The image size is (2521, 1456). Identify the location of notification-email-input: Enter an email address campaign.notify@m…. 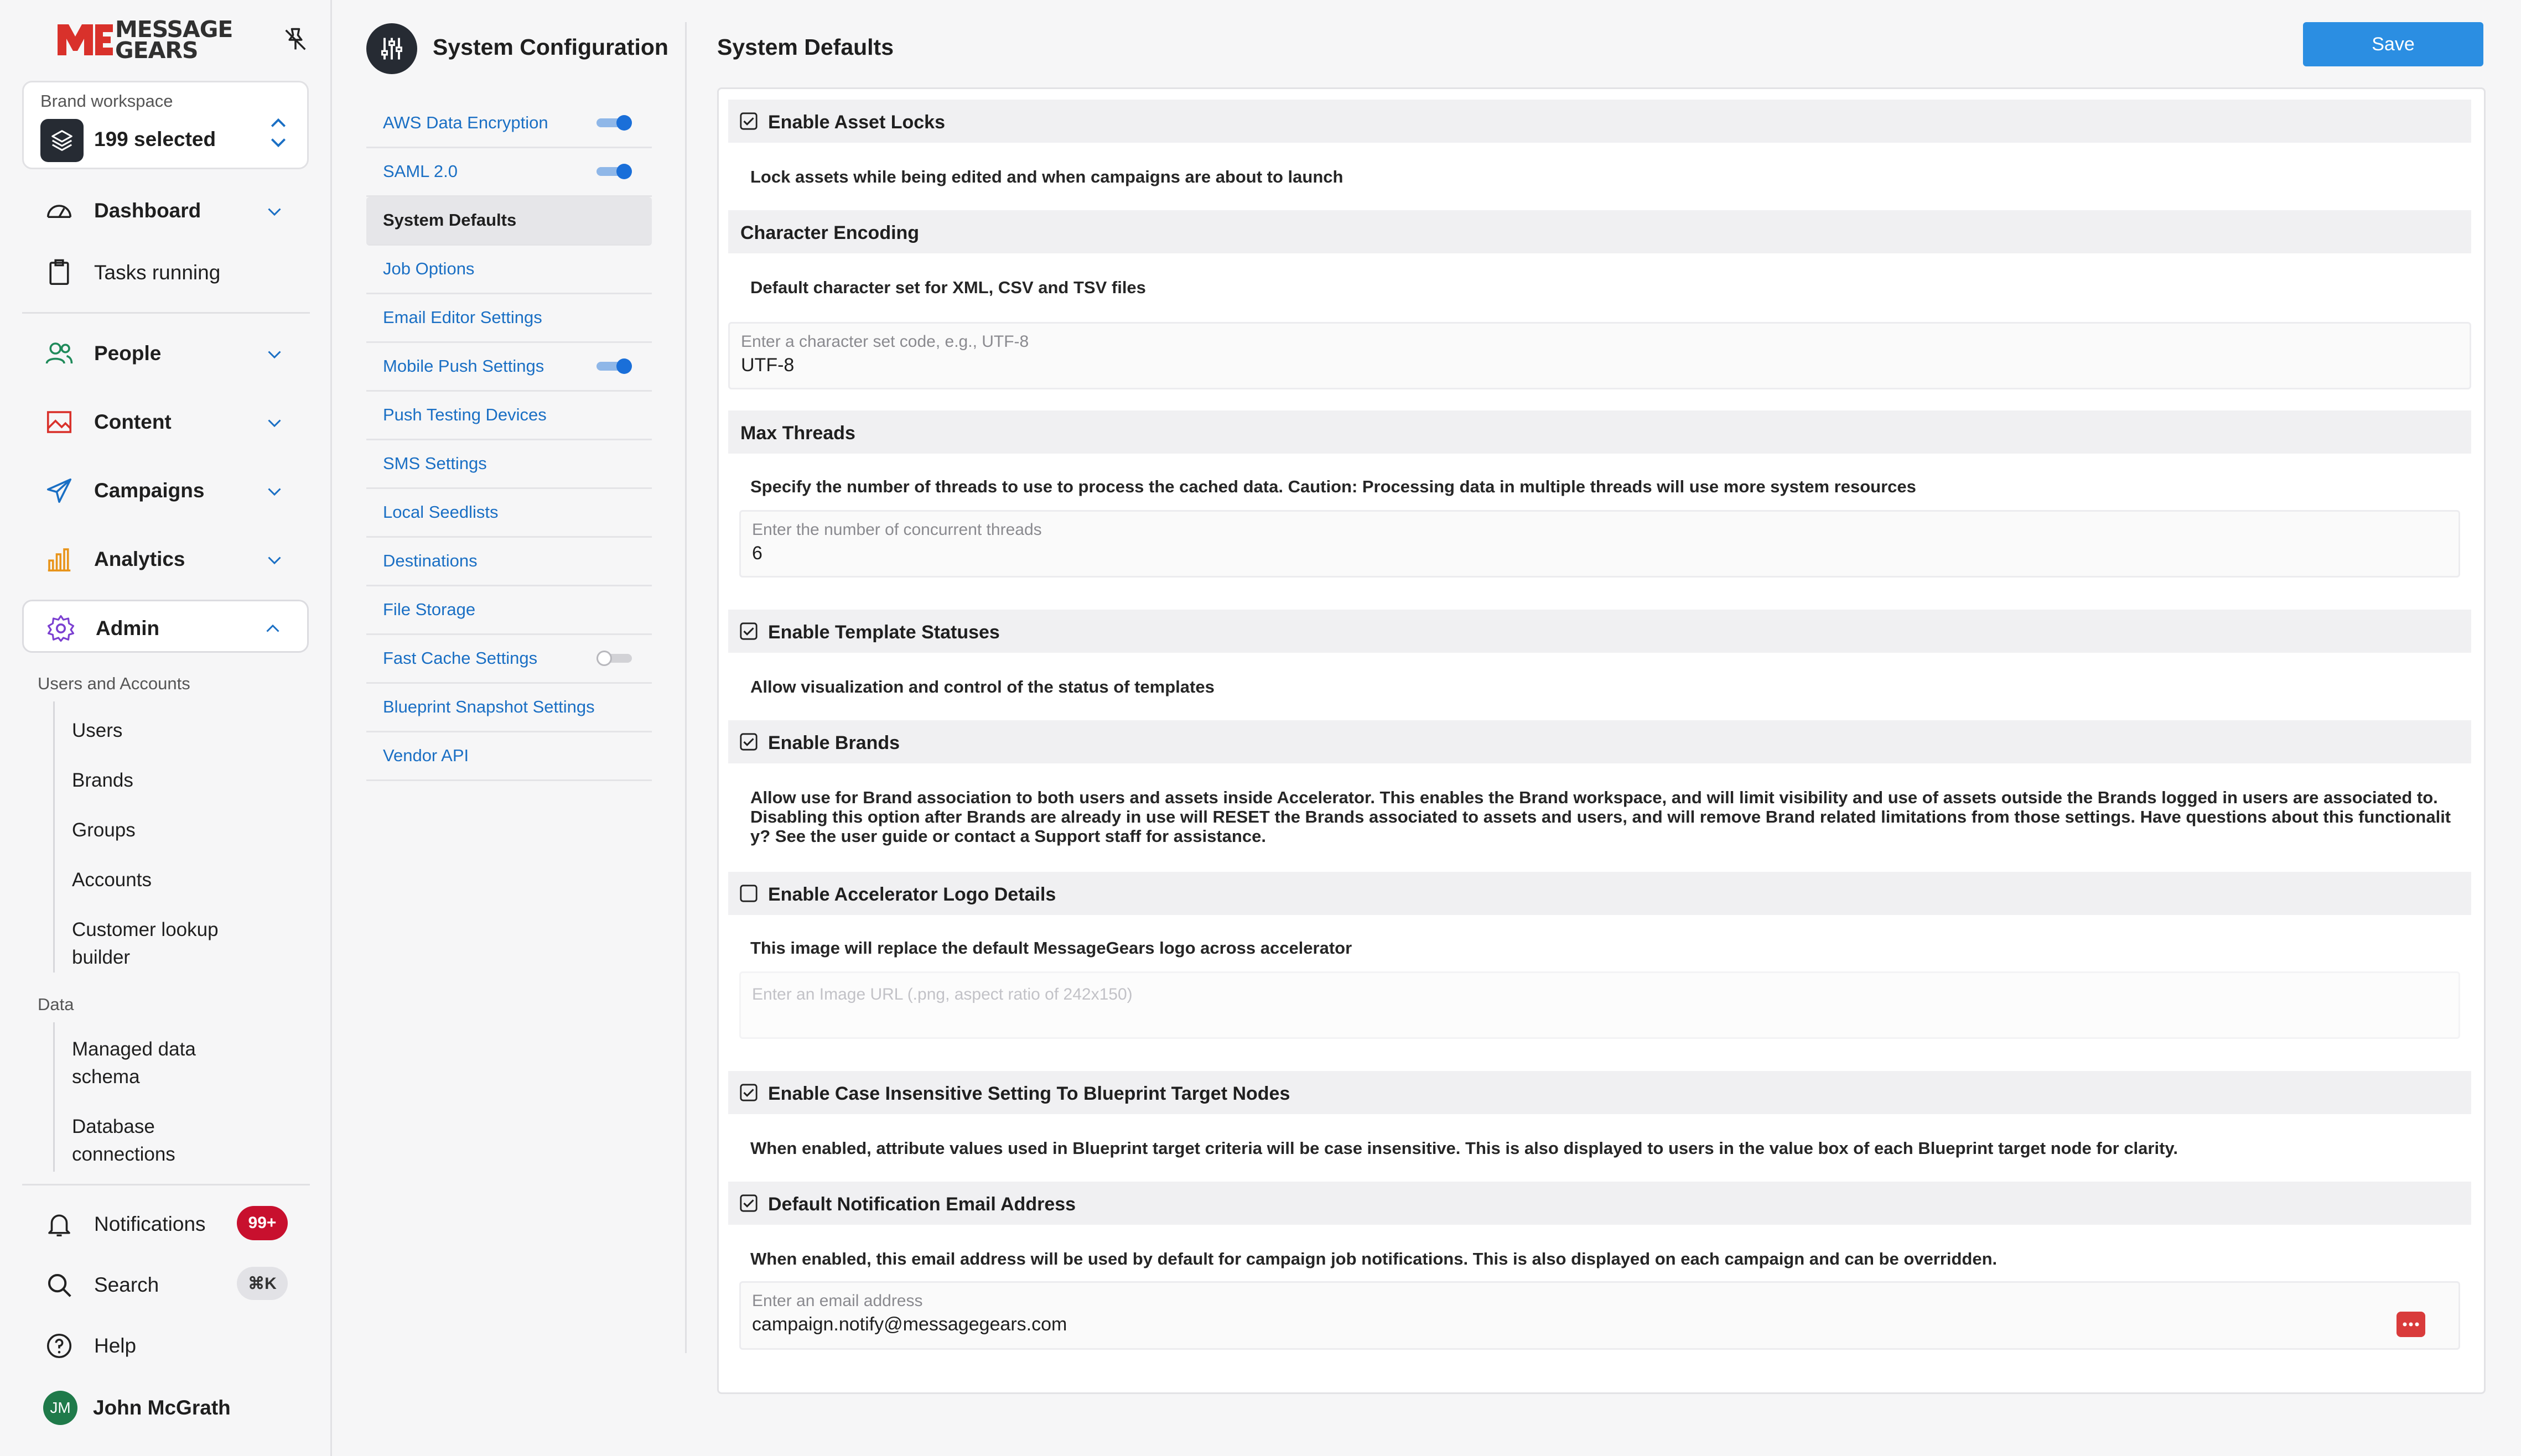
(1599, 1316).